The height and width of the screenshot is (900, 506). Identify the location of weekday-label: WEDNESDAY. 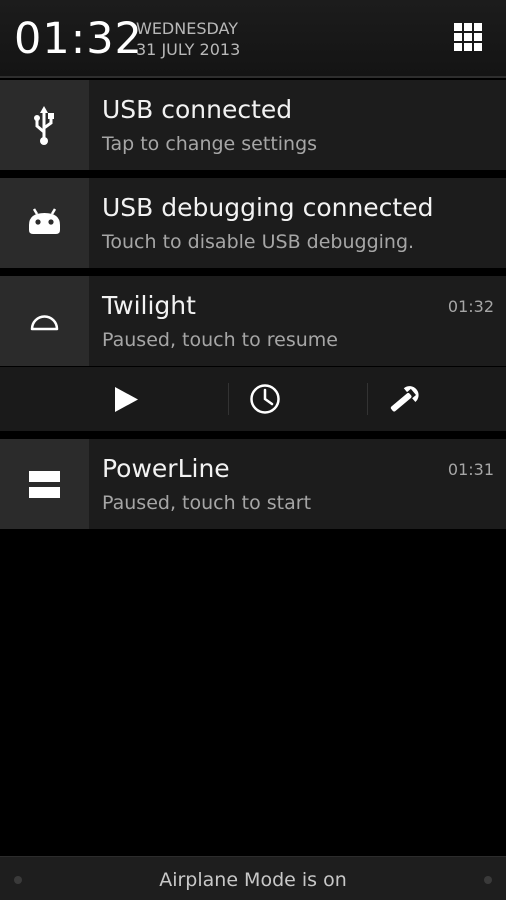
(187, 28).